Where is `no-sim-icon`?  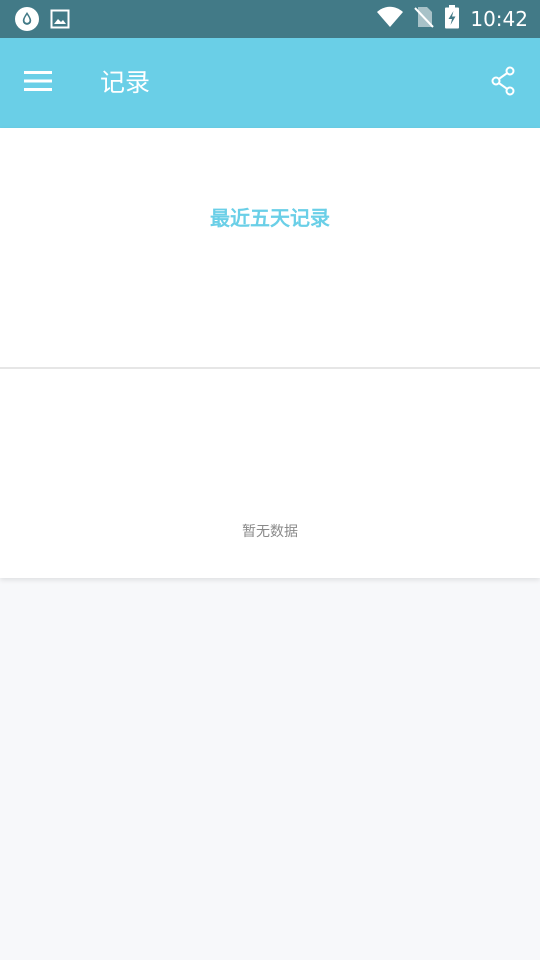
no-sim-icon is located at coordinates (424, 19).